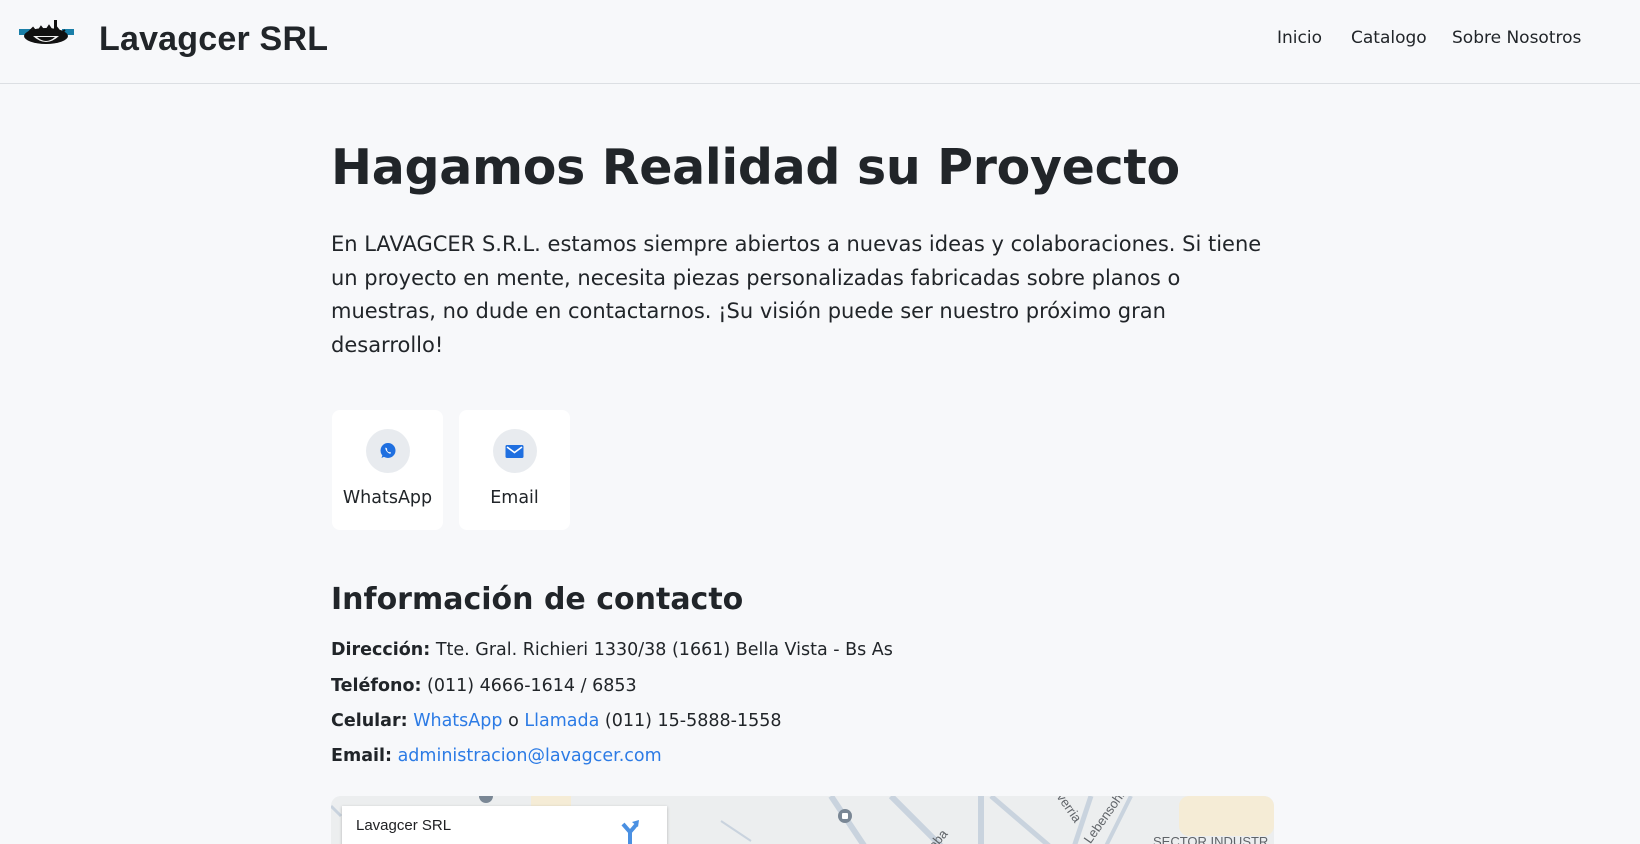 The image size is (1640, 844). I want to click on whatsapp-card: WhatsApp, so click(387, 470).